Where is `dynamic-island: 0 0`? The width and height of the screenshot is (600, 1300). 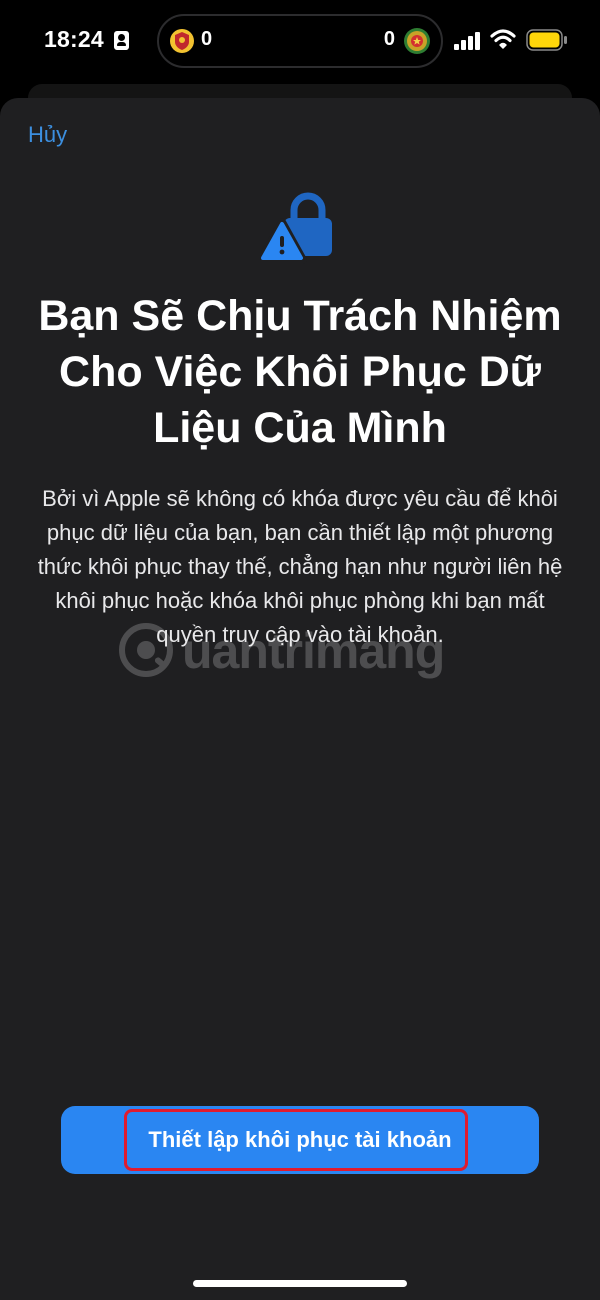 dynamic-island: 0 0 is located at coordinates (300, 41).